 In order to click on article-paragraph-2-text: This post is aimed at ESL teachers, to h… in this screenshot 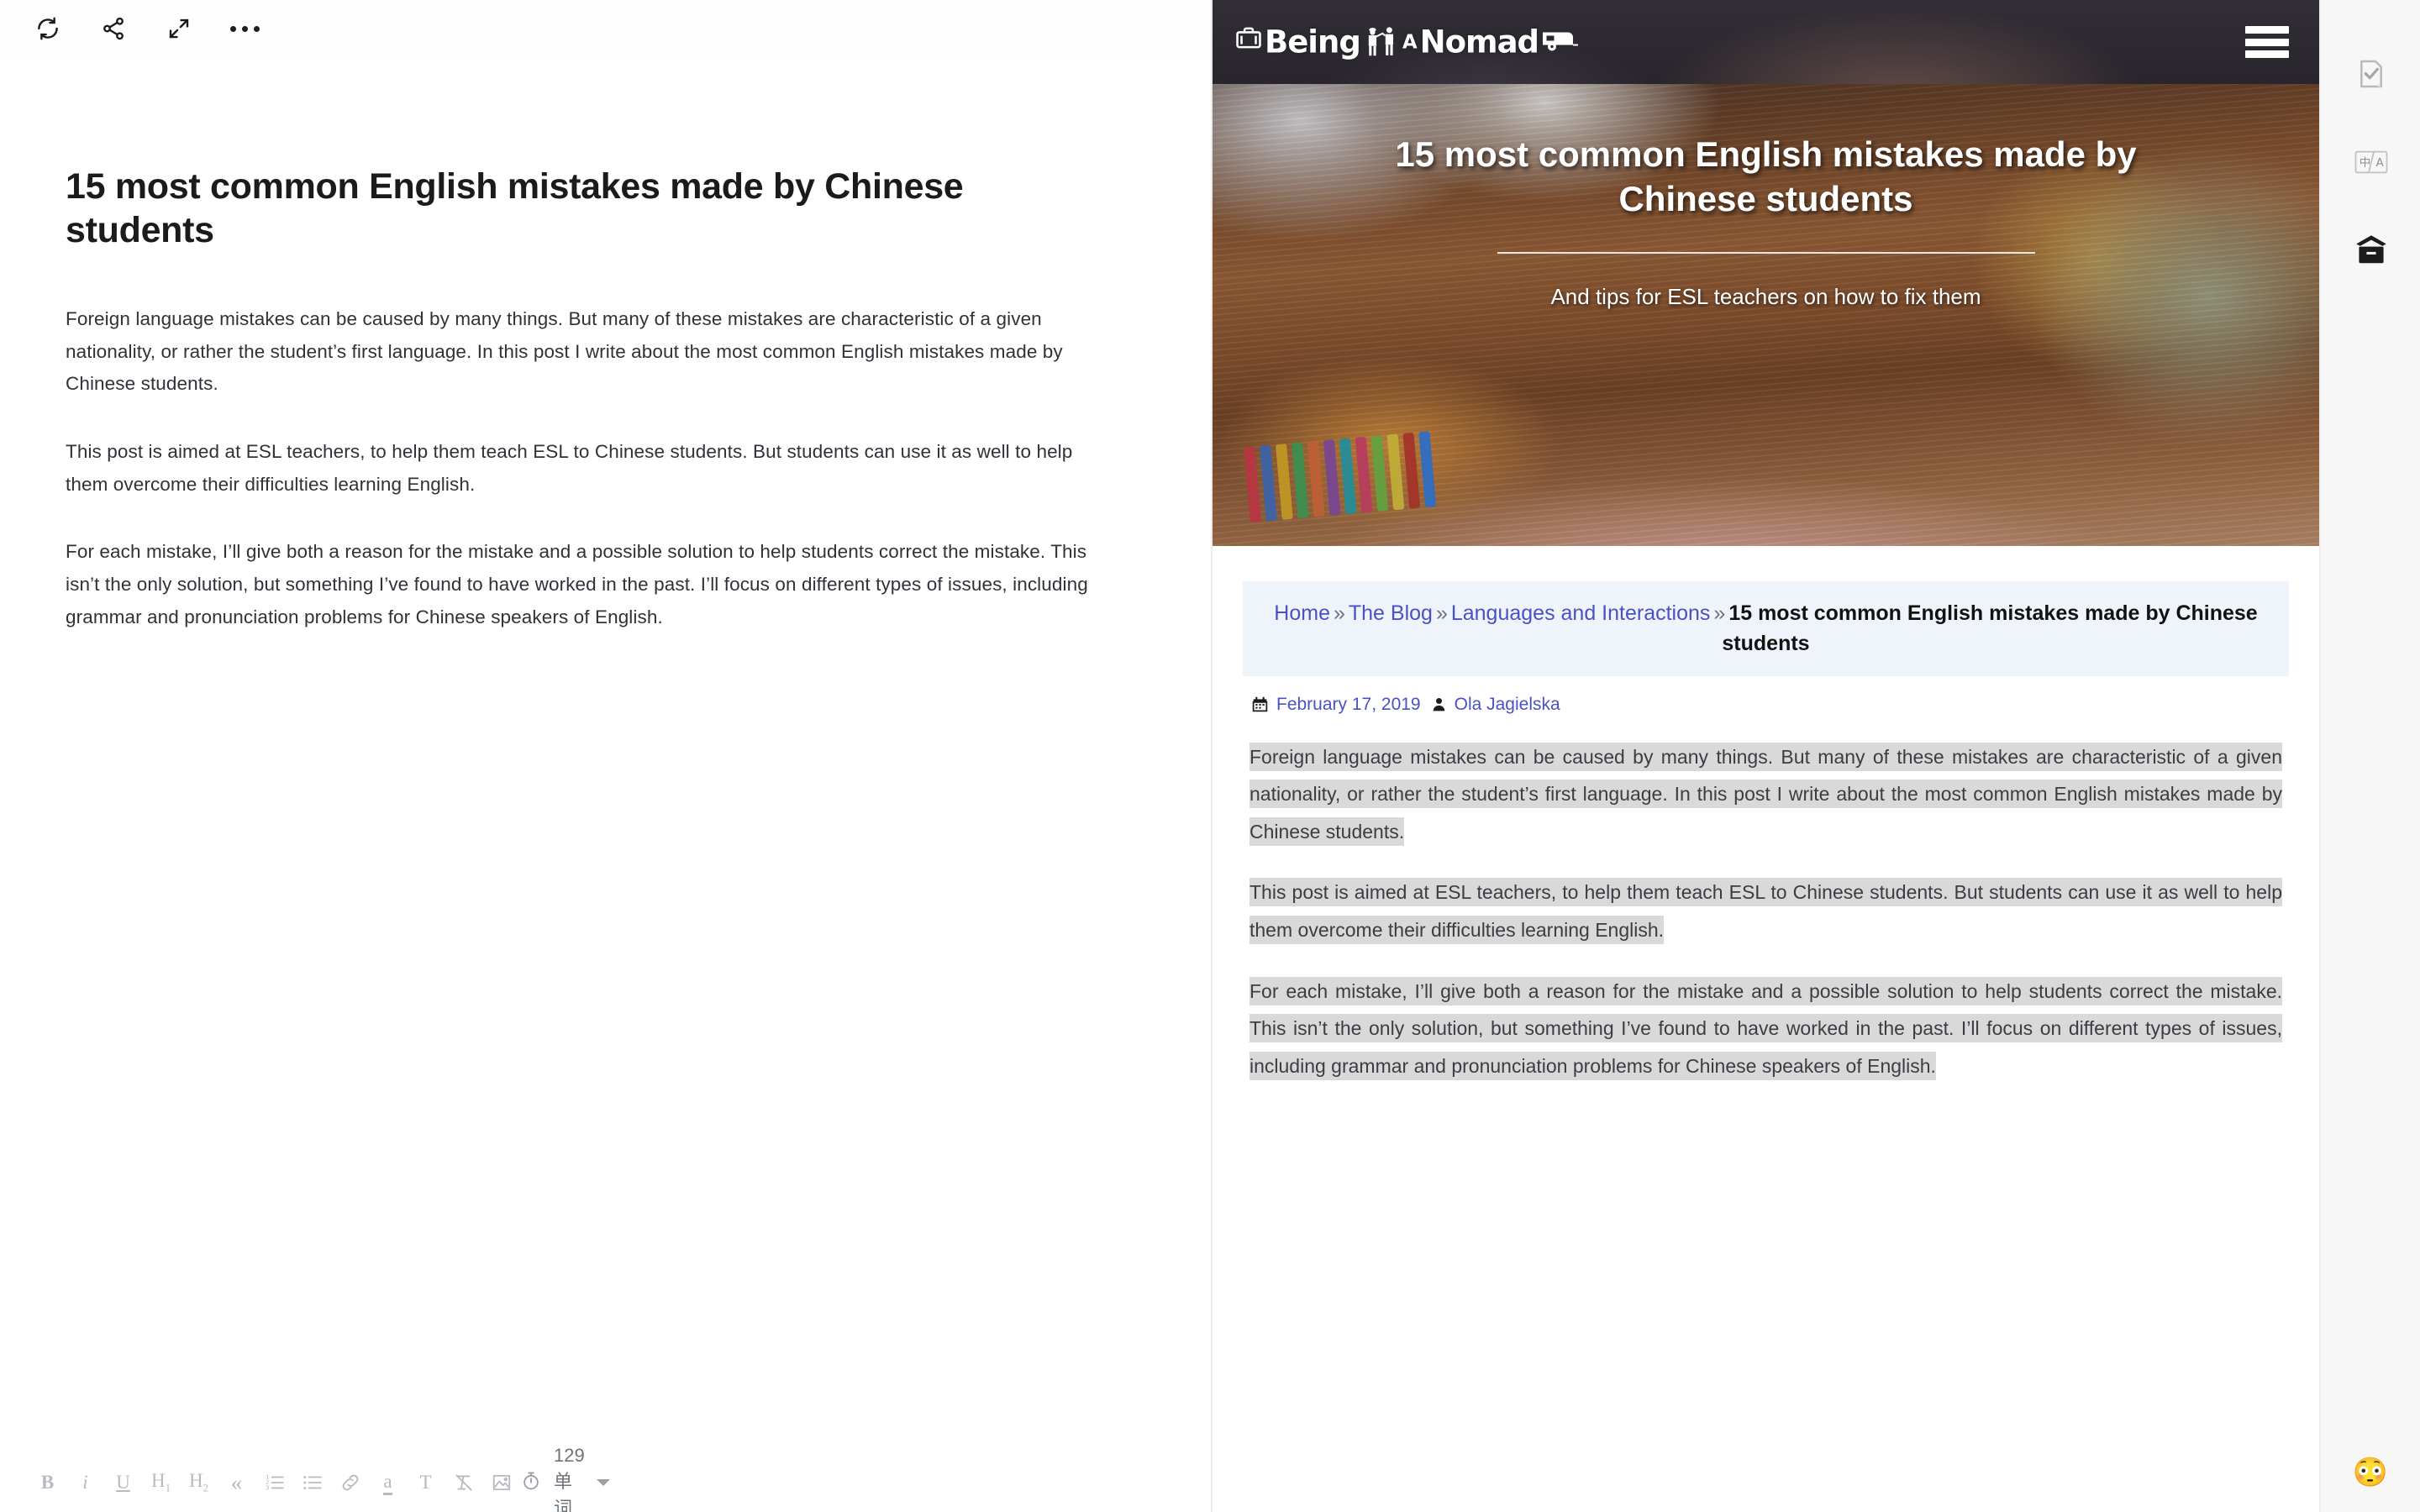, I will do `click(1765, 911)`.